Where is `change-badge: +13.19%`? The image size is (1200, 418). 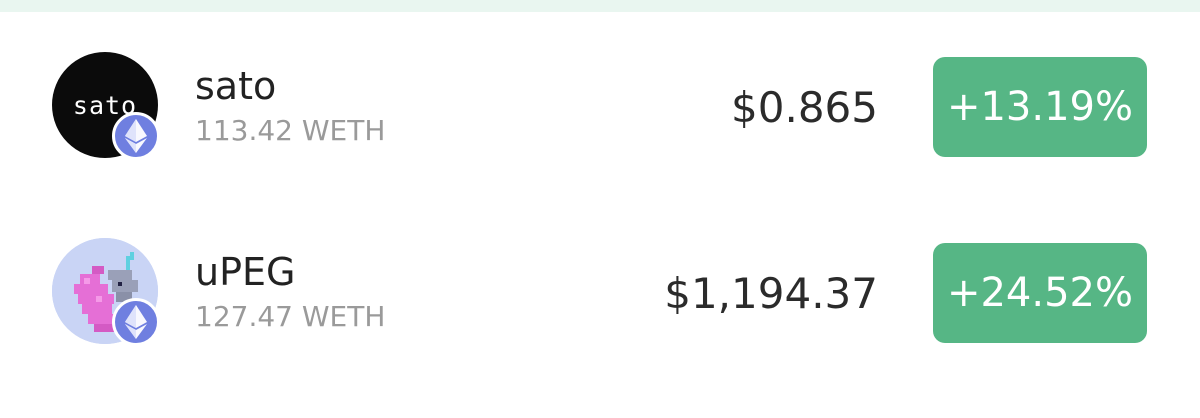 change-badge: +13.19% is located at coordinates (1040, 107).